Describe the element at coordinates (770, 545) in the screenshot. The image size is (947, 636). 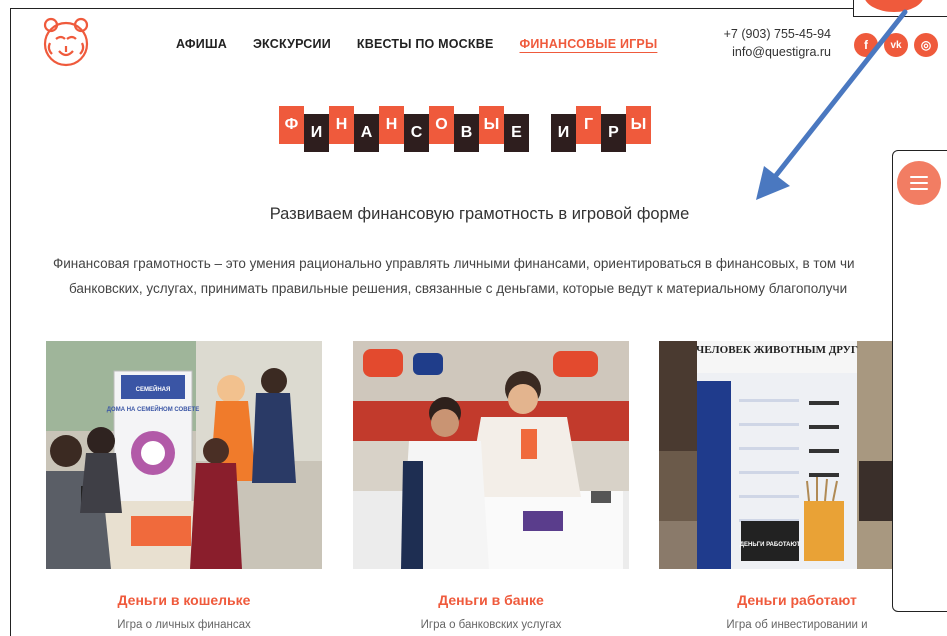
I see `sign-text: ДЕНЬГИ РАБОТАЮТ` at that location.